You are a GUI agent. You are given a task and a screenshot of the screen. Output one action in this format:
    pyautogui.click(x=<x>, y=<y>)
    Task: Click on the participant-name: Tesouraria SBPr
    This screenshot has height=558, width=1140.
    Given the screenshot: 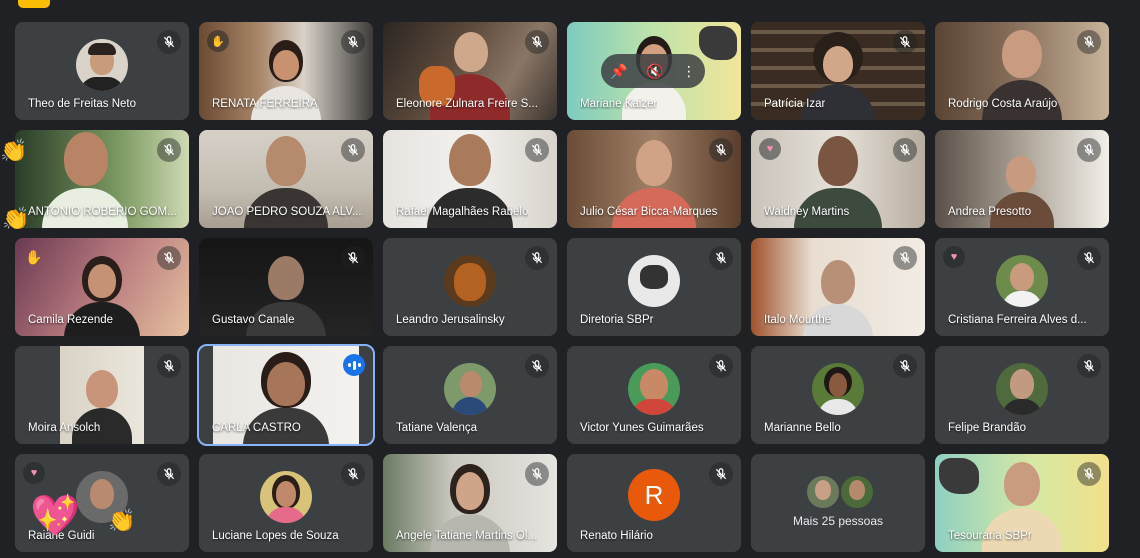 What is the action you would take?
    pyautogui.click(x=990, y=536)
    